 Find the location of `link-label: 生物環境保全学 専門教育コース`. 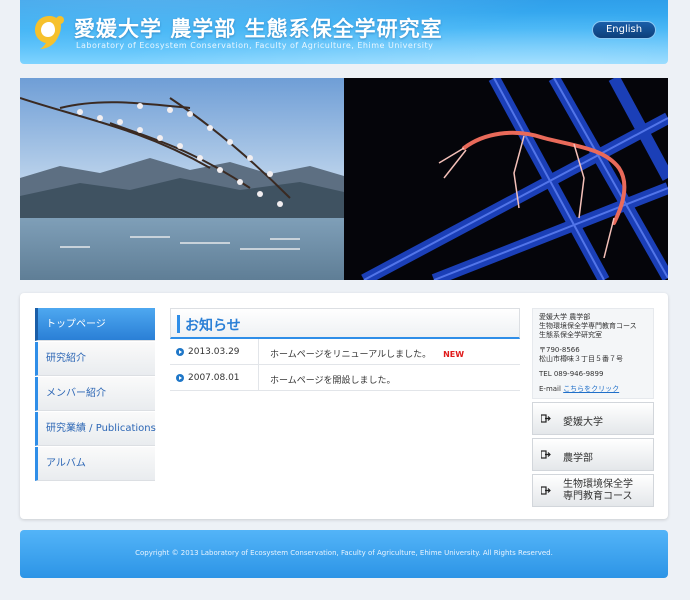

link-label: 生物環境保全学 専門教育コース is located at coordinates (598, 491).